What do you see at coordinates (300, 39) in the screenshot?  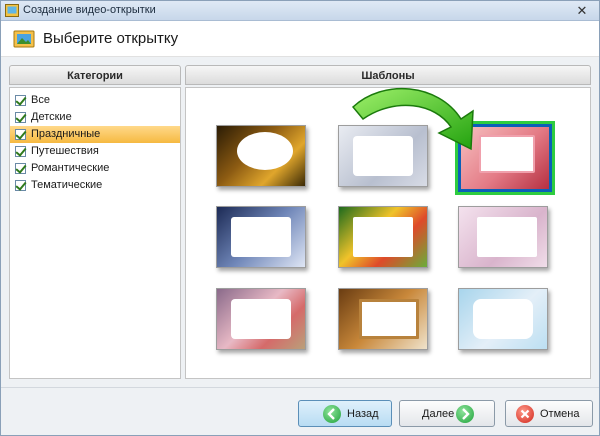 I see `page-header: Выберите открытку` at bounding box center [300, 39].